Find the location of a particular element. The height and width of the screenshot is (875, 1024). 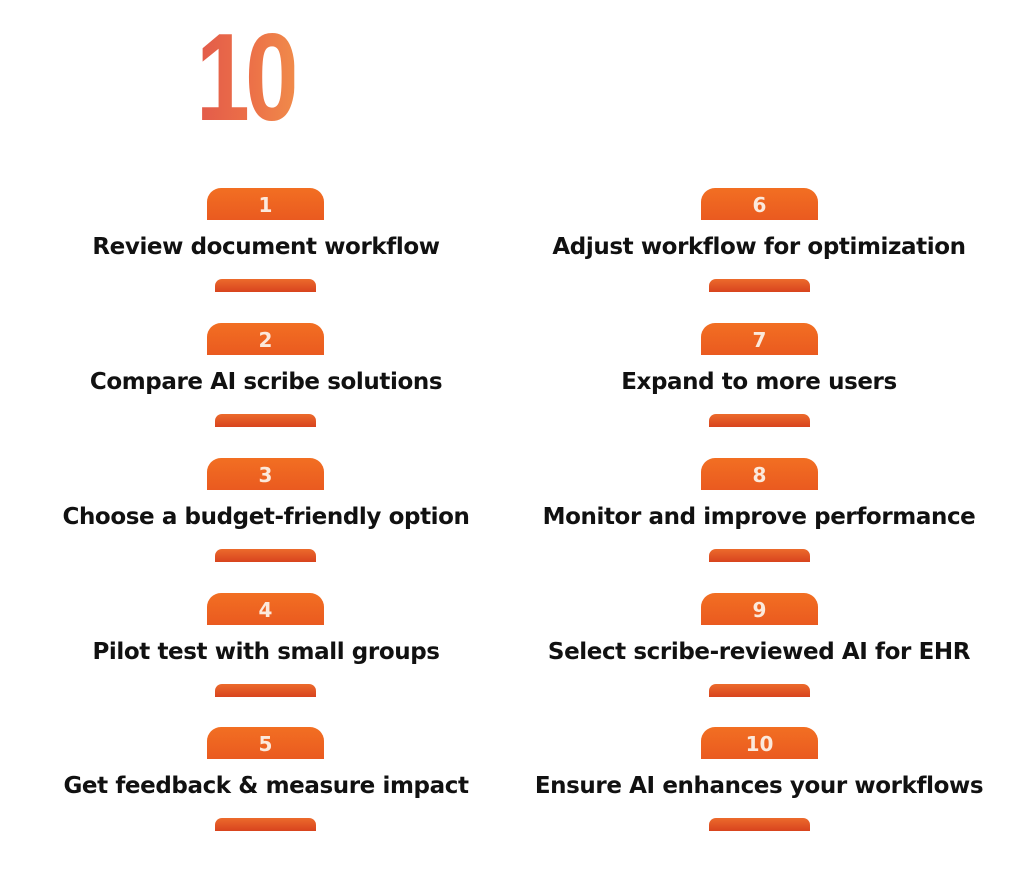

step-number-badge: 7 is located at coordinates (759, 339).